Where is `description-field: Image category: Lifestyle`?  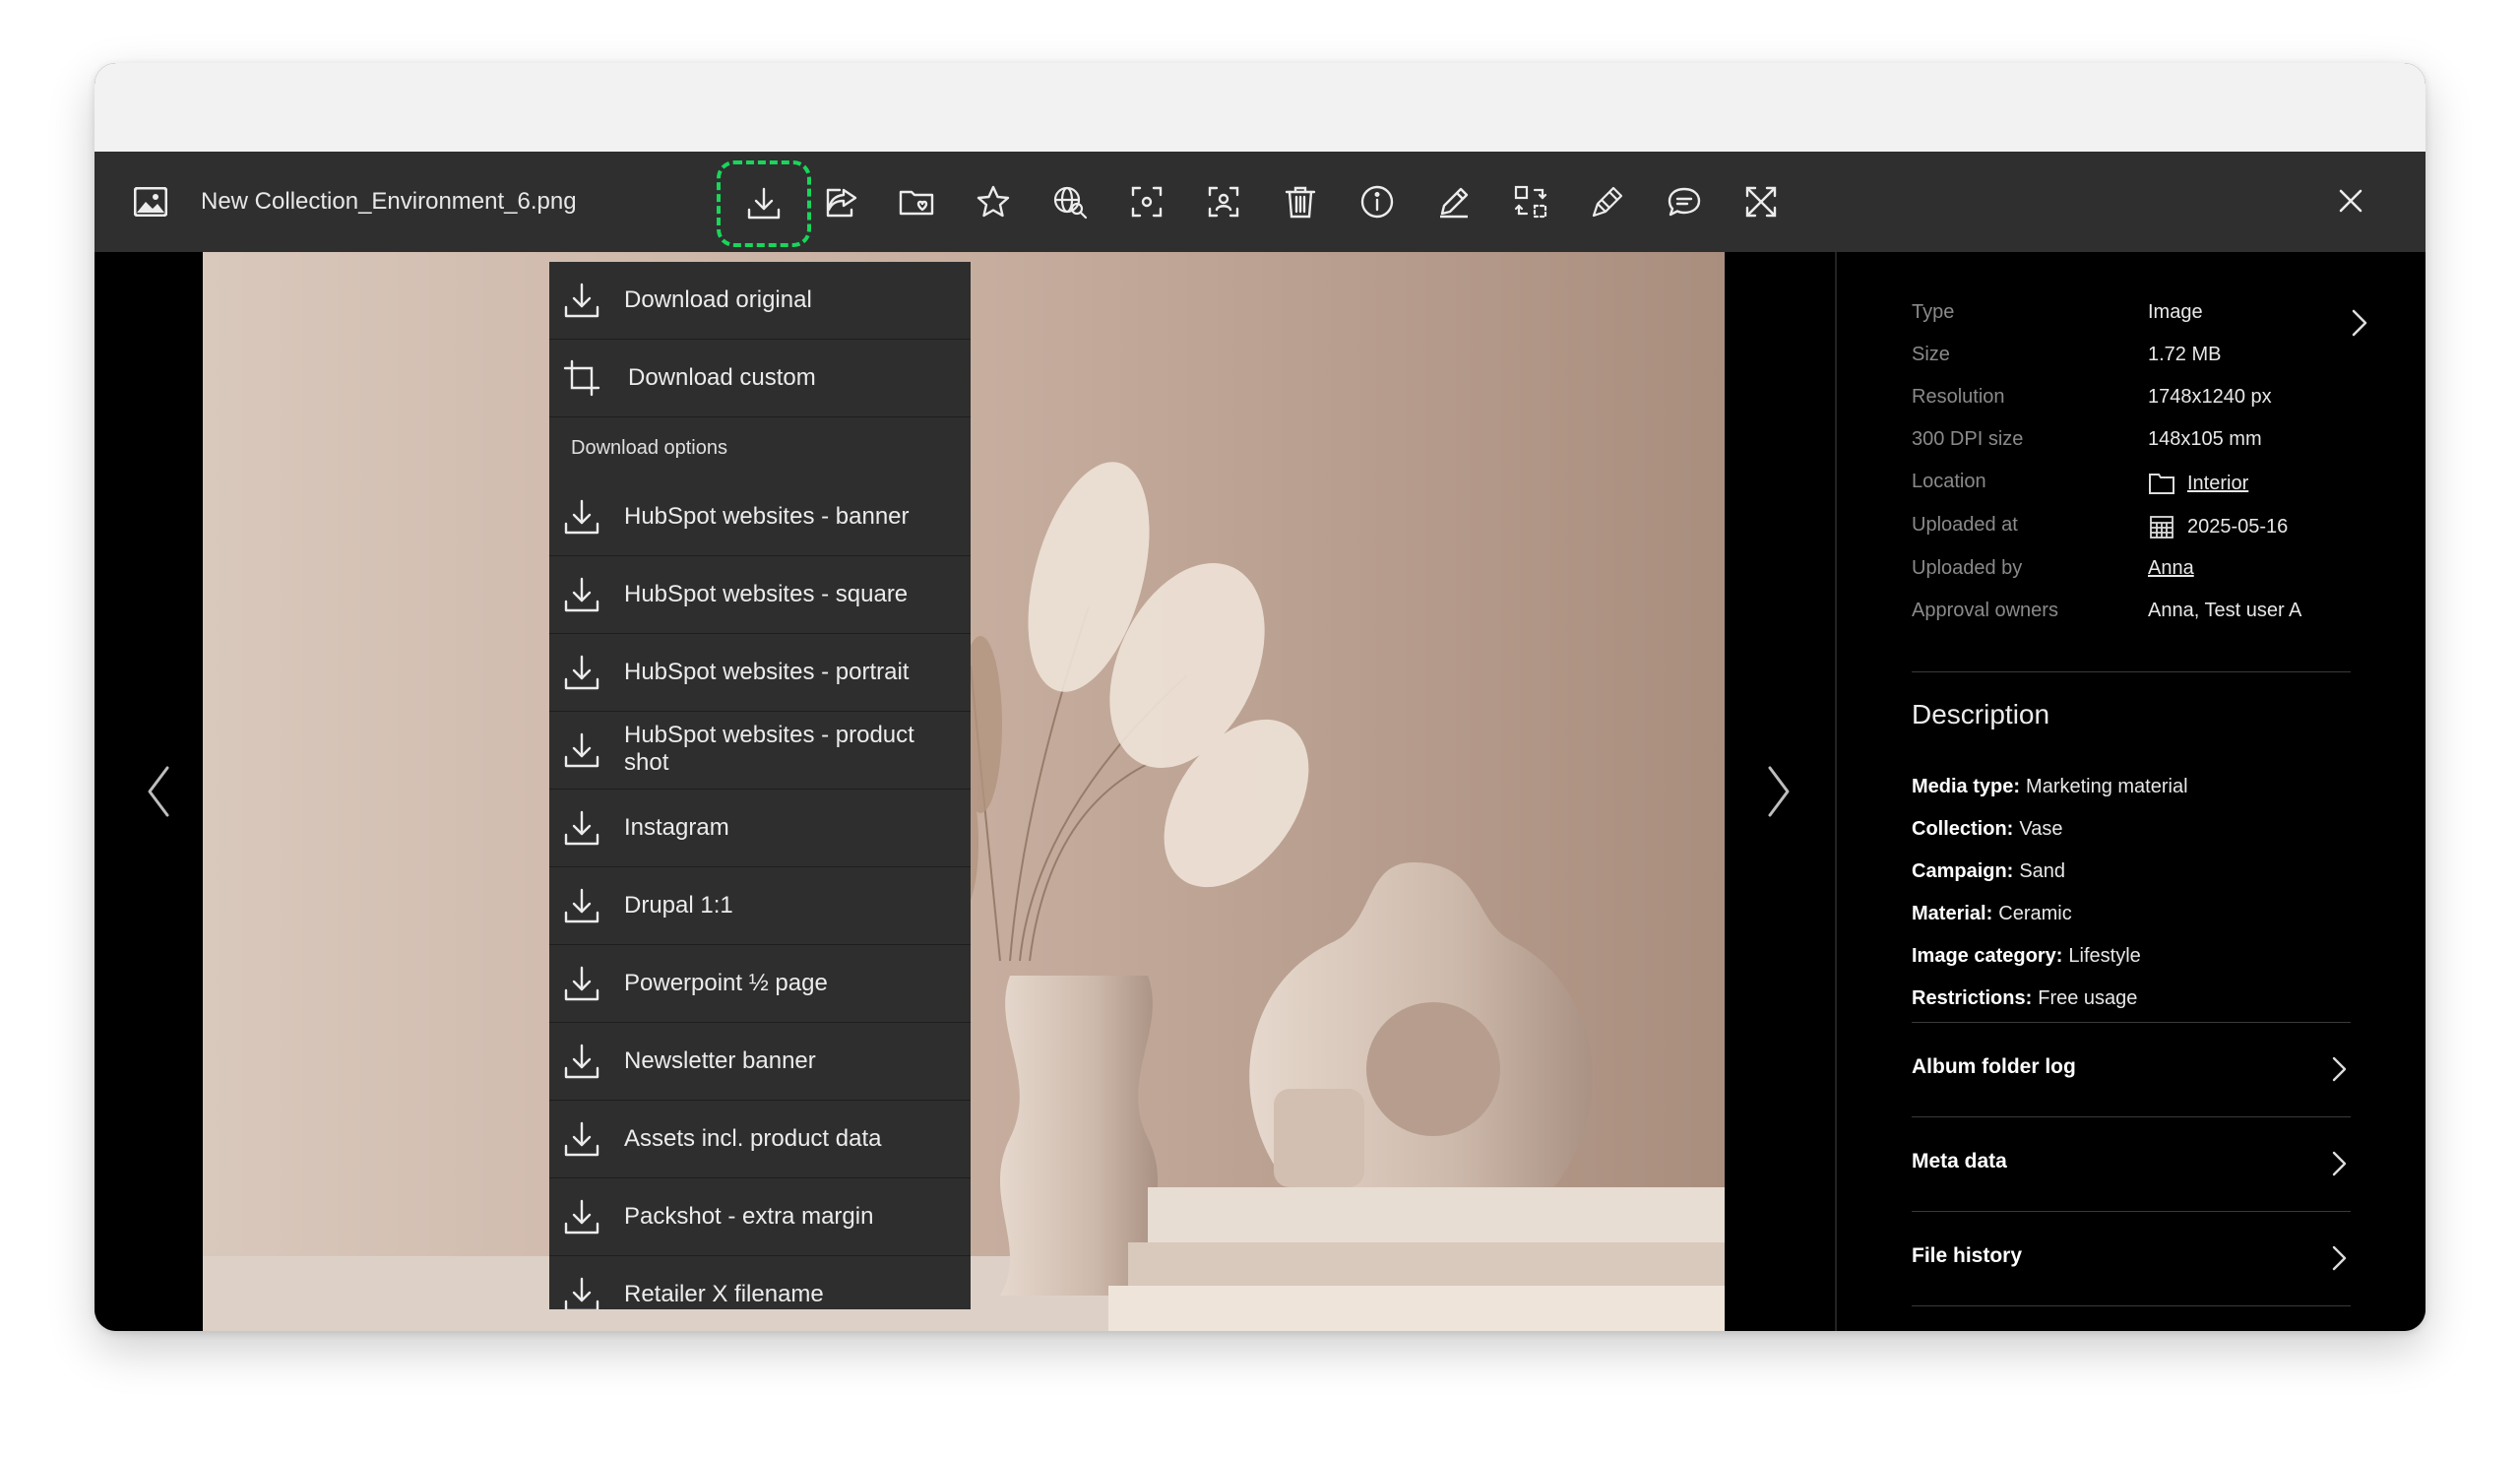
description-field: Image category: Lifestyle is located at coordinates (2026, 956).